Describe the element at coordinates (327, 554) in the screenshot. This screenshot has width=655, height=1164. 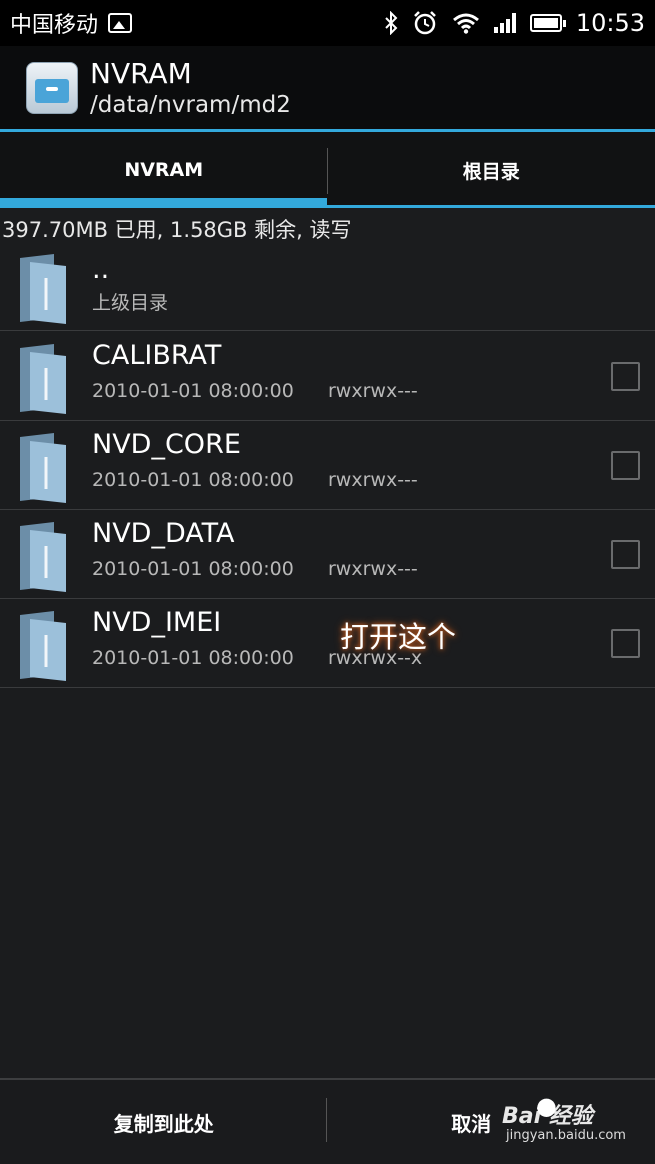
I see `list-item: NVD_DATA 2010-01-01 08:00:00 rwxrwx---` at that location.